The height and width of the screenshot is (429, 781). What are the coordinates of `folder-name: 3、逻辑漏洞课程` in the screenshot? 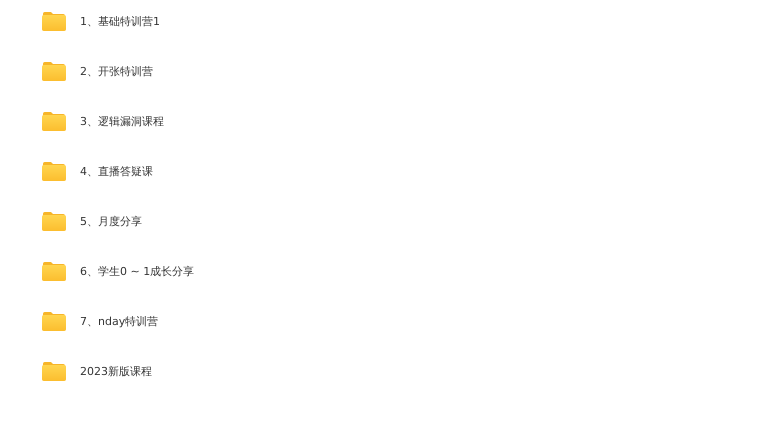 It's located at (122, 121).